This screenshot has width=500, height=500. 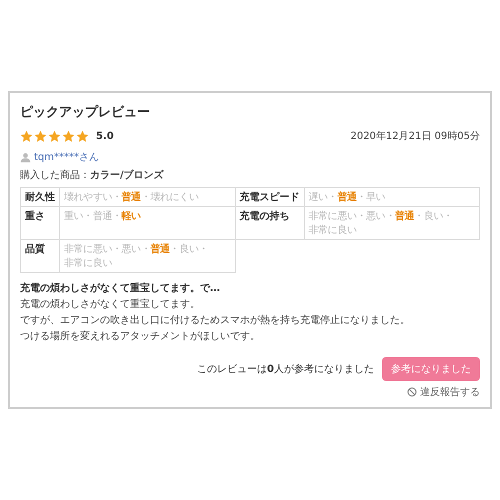 I want to click on prohibited-icon, so click(x=412, y=392).